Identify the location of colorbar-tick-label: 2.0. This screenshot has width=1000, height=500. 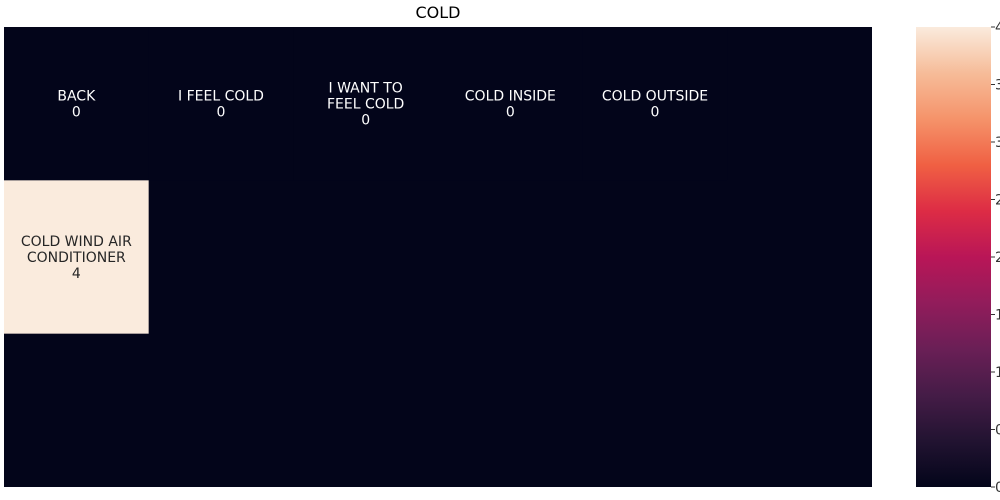
(997, 258).